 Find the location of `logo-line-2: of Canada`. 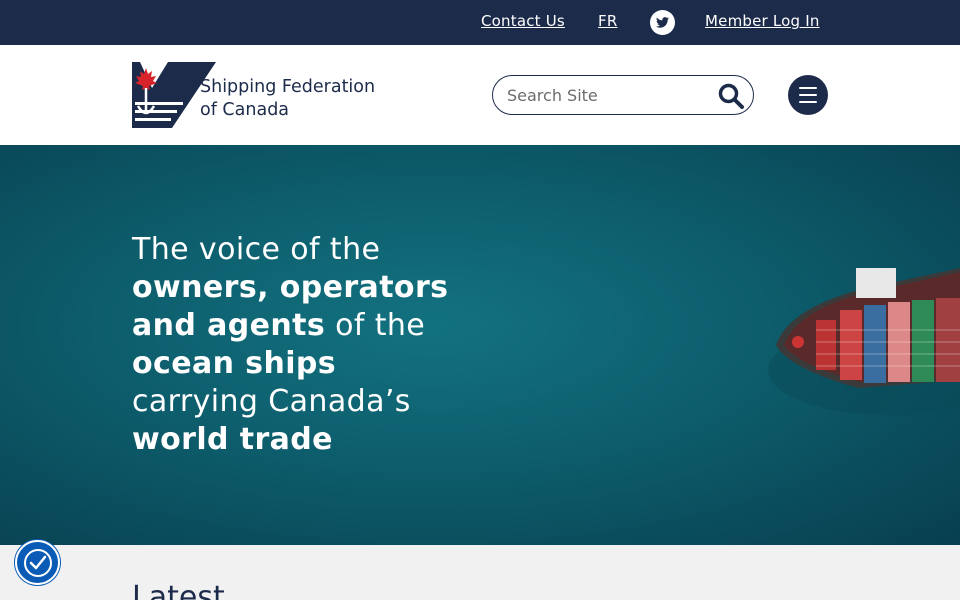

logo-line-2: of Canada is located at coordinates (245, 110).